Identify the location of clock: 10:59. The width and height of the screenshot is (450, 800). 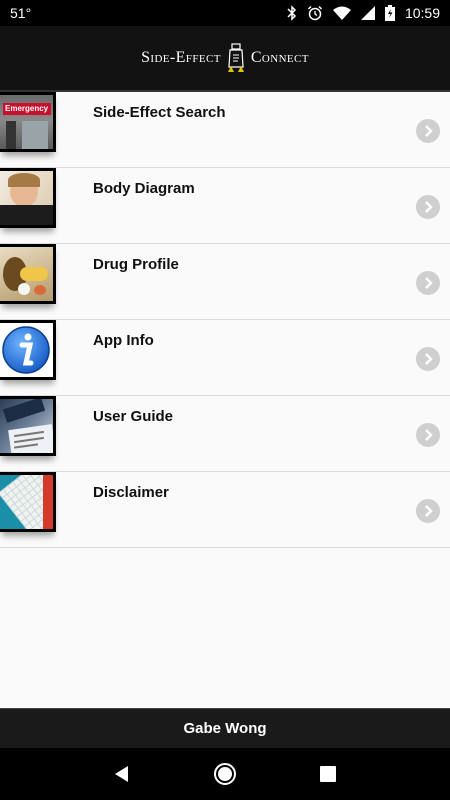
(422, 13).